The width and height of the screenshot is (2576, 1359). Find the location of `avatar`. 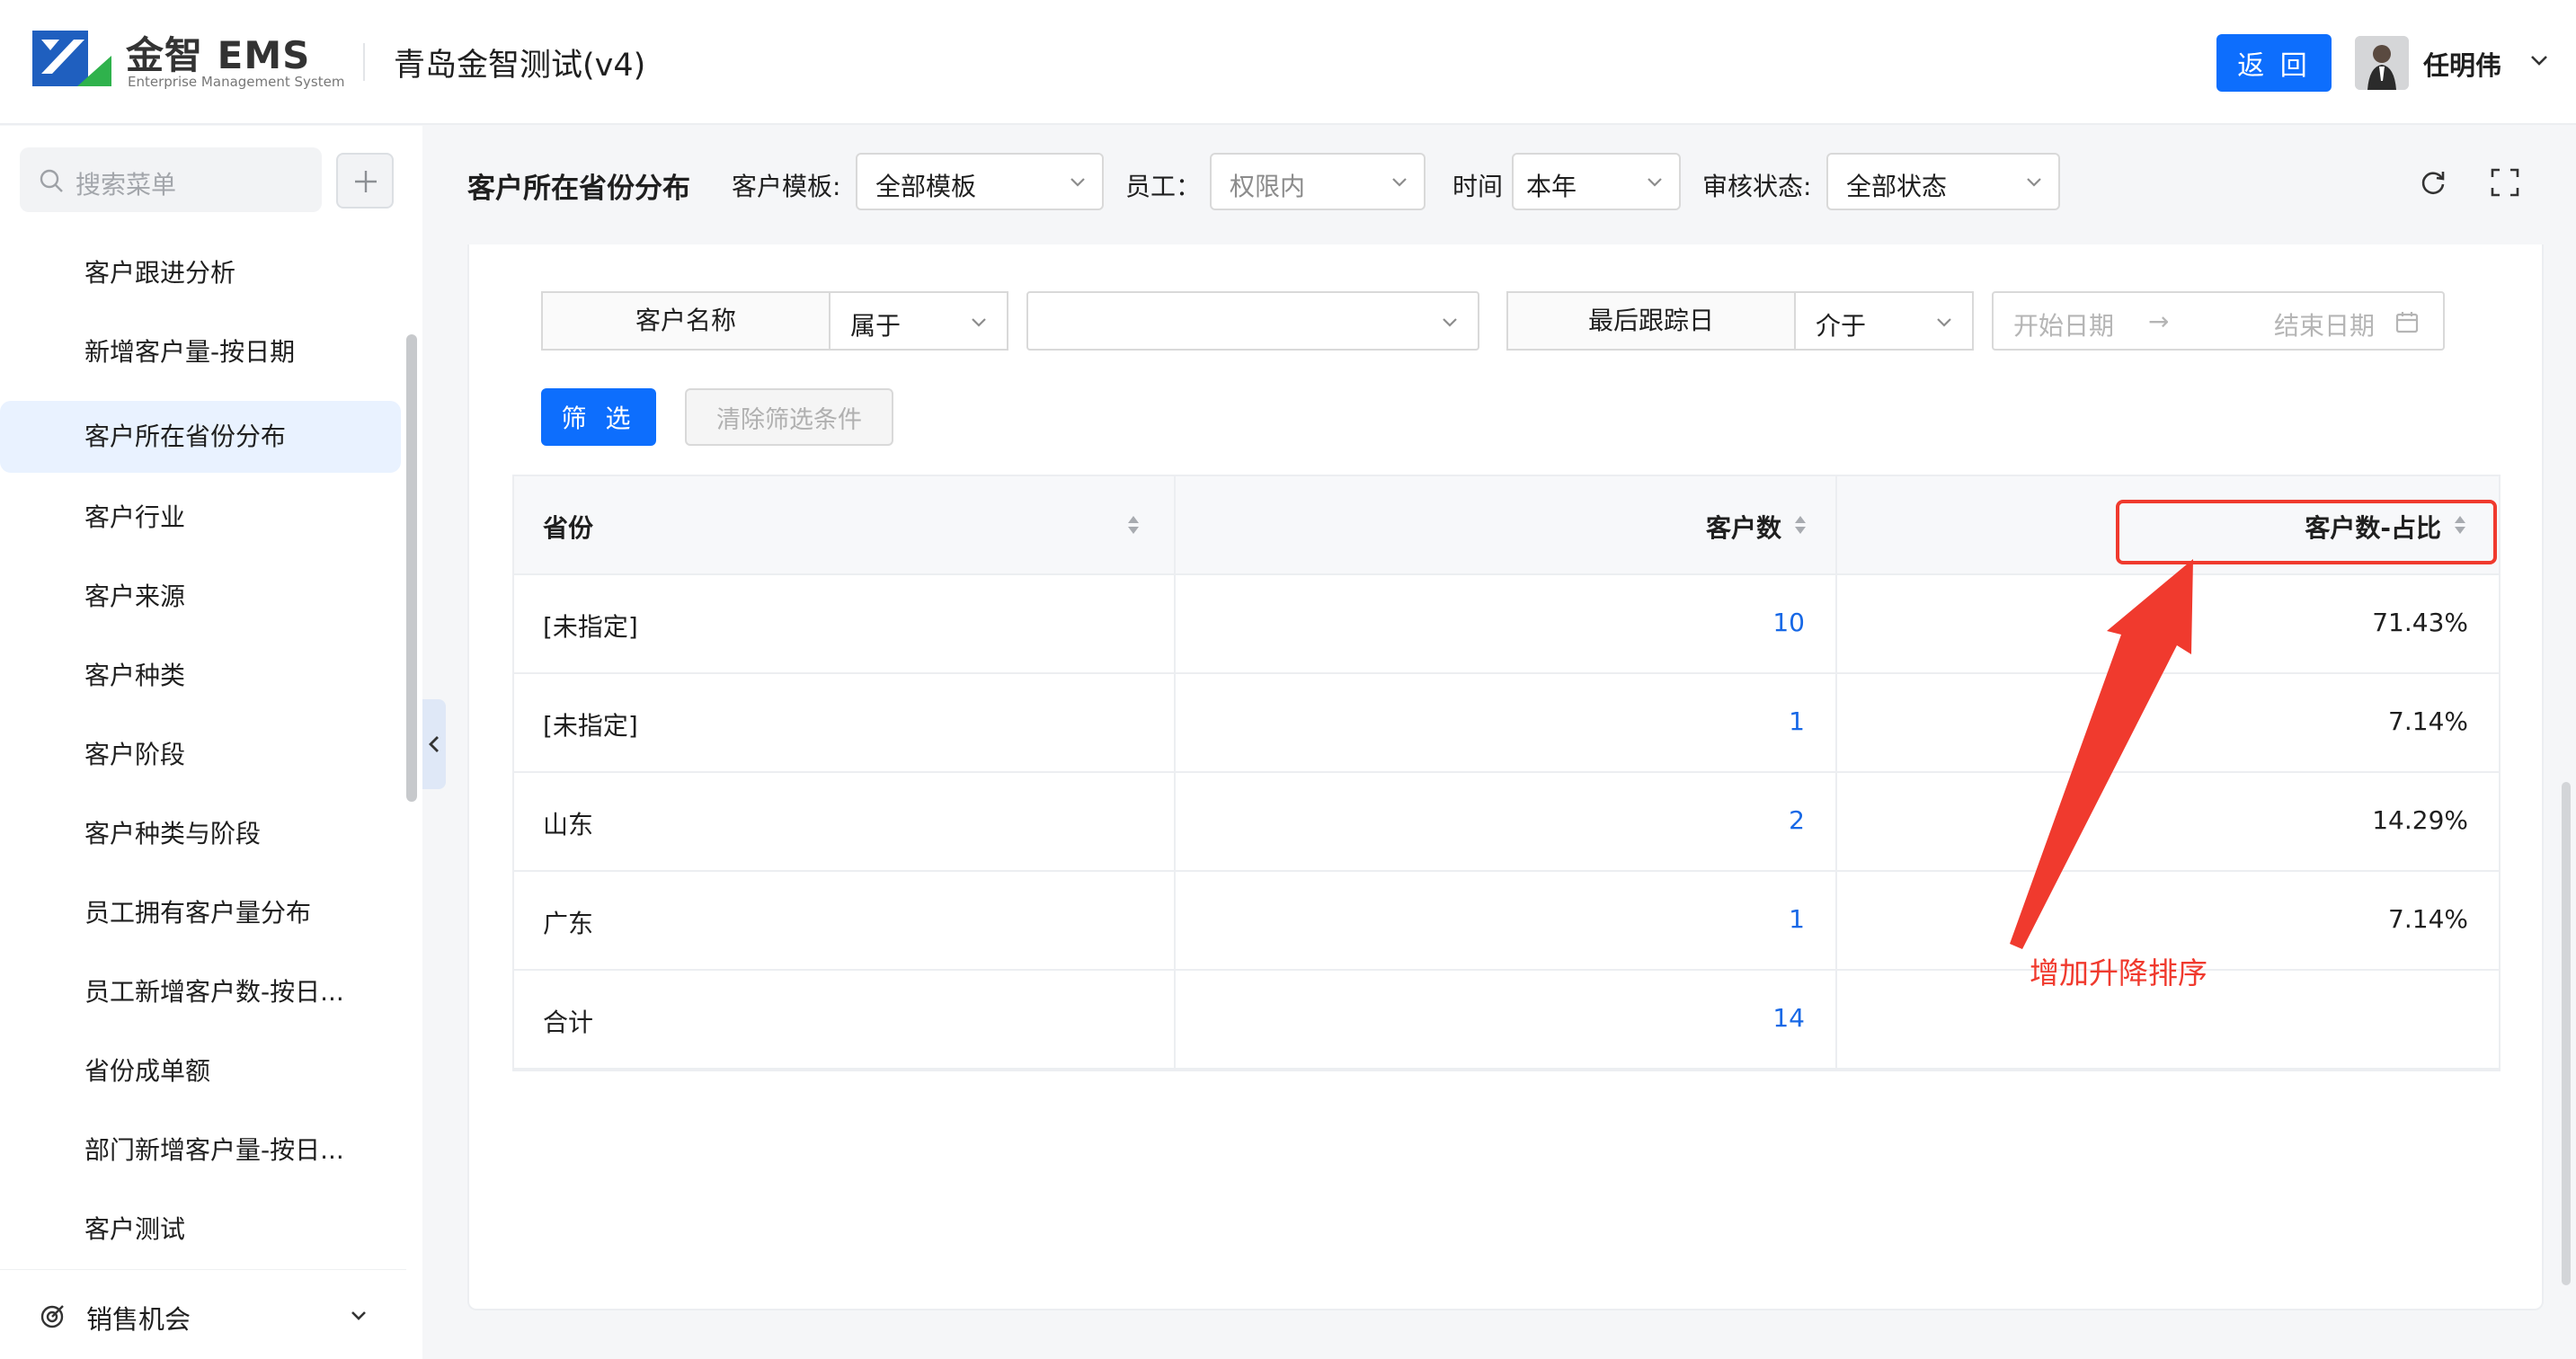

avatar is located at coordinates (2382, 63).